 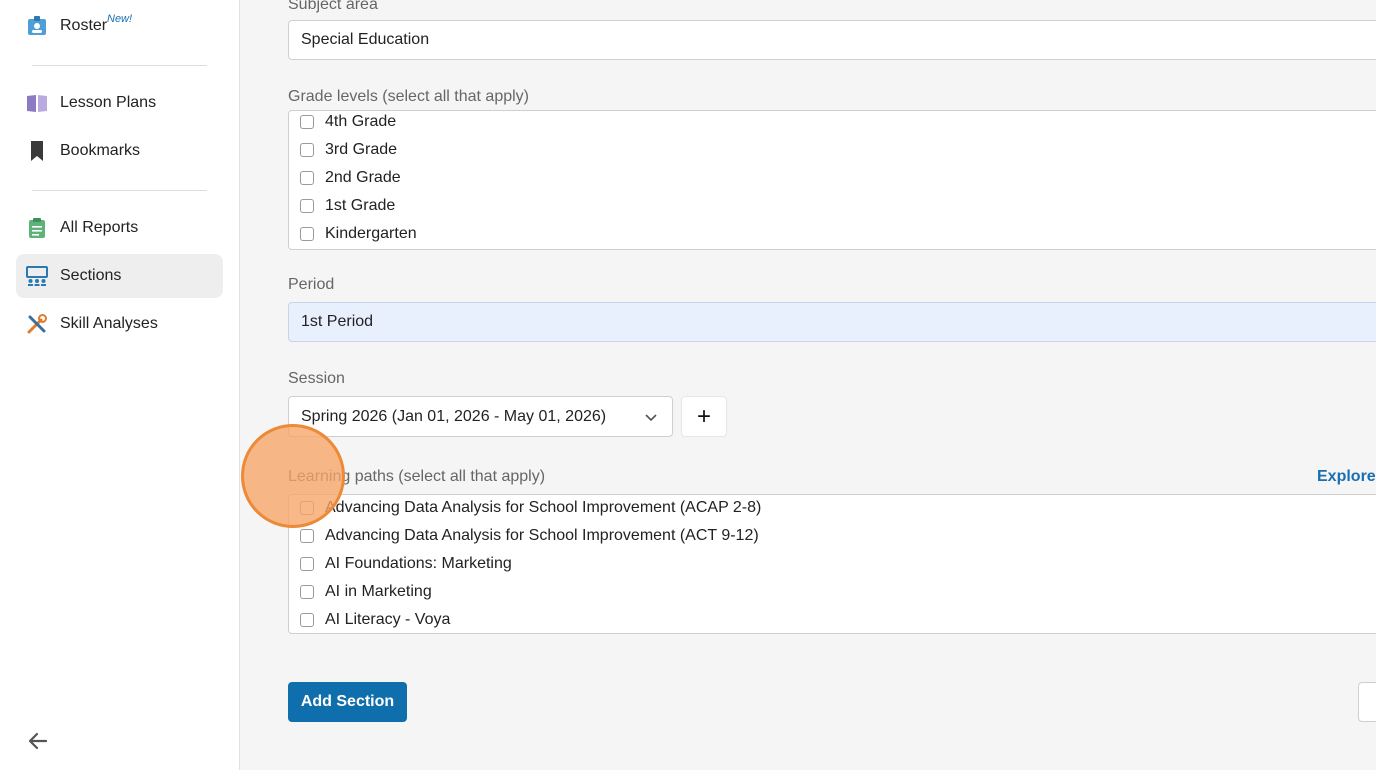 What do you see at coordinates (347, 702) in the screenshot?
I see `add-section-button: Add Section` at bounding box center [347, 702].